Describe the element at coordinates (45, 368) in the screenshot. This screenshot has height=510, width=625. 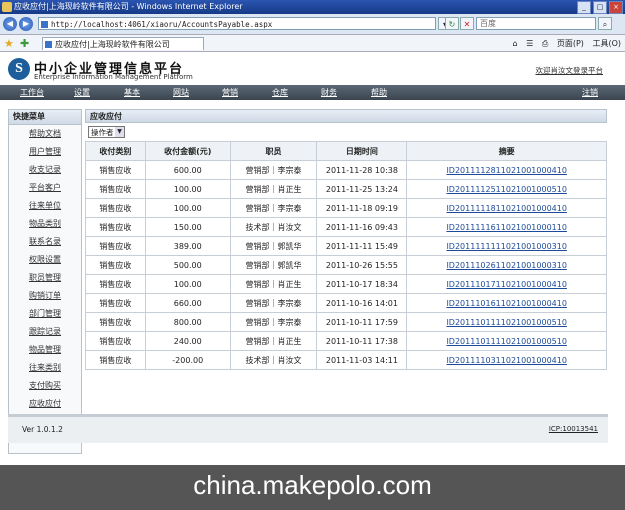
I see `sidebar-item-partner-types: 往来类别` at that location.